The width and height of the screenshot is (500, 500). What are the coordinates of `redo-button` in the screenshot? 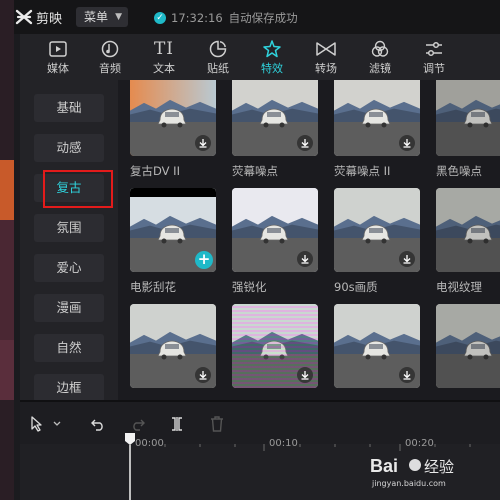 It's located at (138, 424).